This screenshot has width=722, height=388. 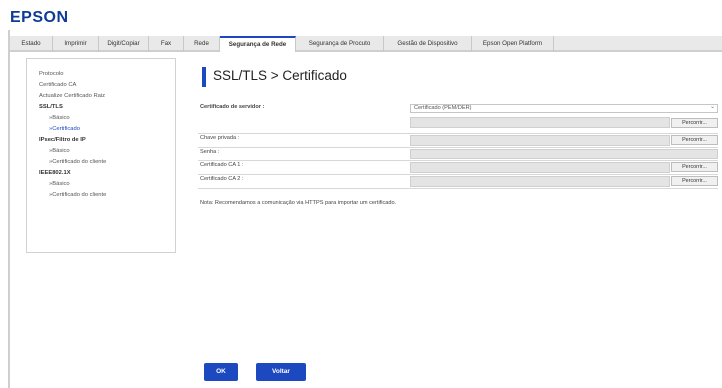 What do you see at coordinates (221, 372) in the screenshot?
I see `ok-button: OK` at bounding box center [221, 372].